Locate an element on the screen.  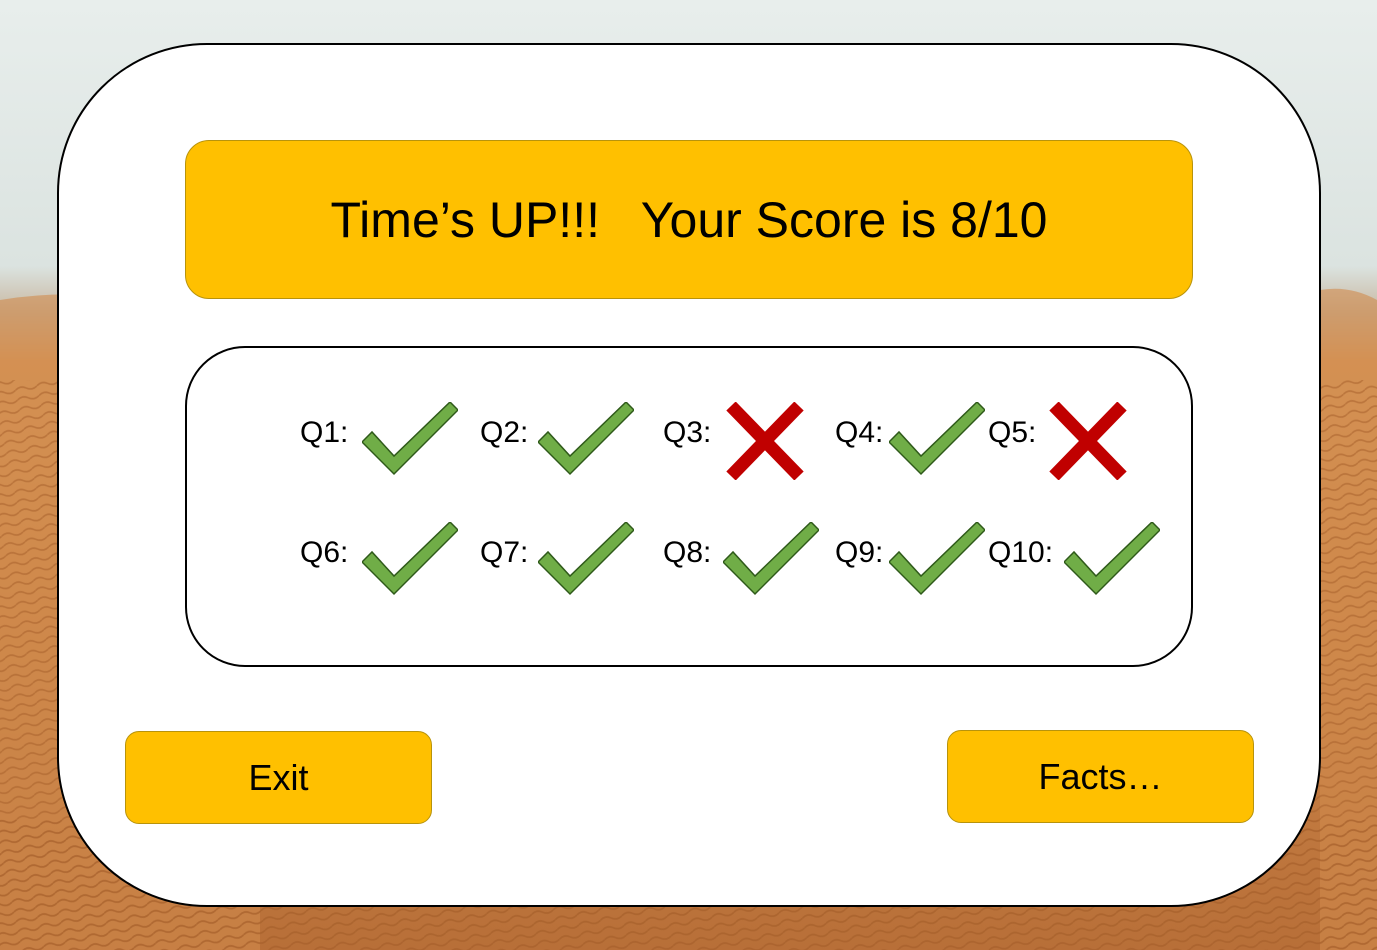
question-label: Q7: is located at coordinates (504, 552).